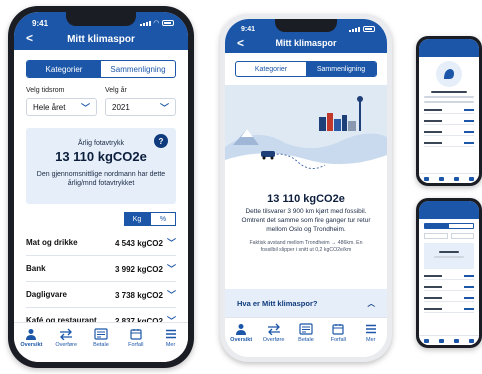 The height and width of the screenshot is (374, 482). I want to click on wifi-icon: ◠, so click(156, 23).